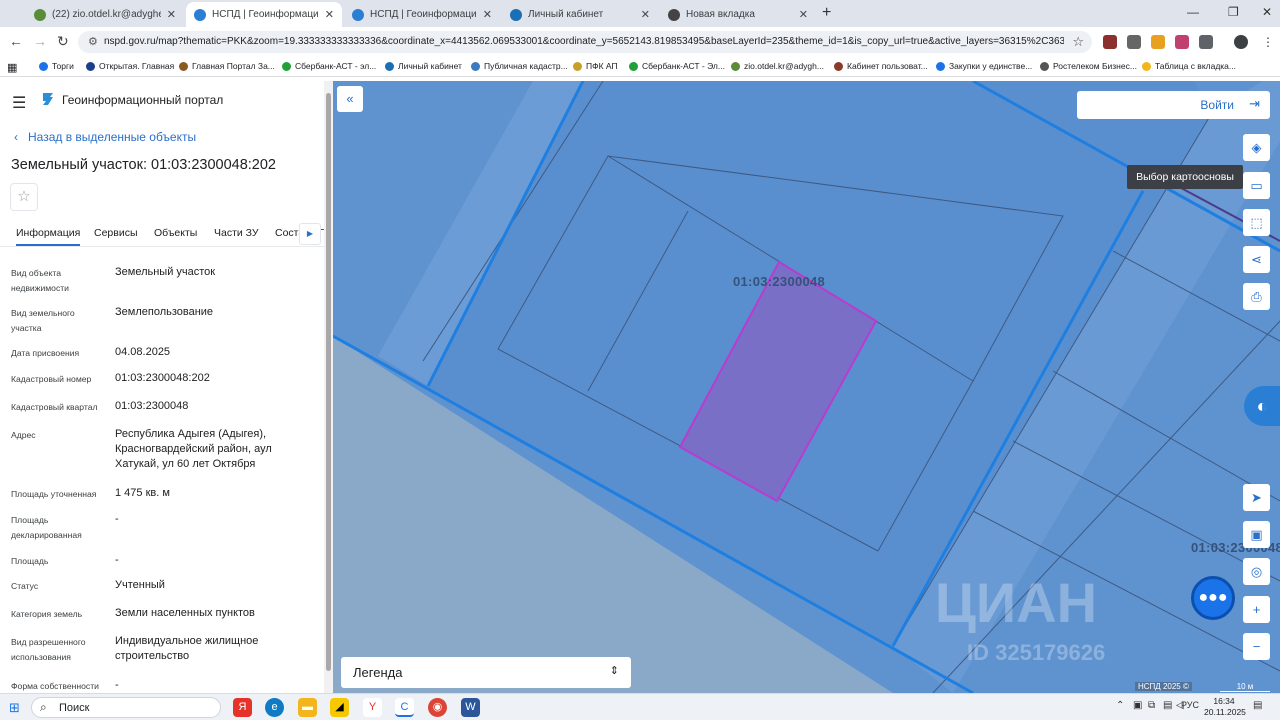  I want to click on tab-services: Сервисы, so click(116, 233).